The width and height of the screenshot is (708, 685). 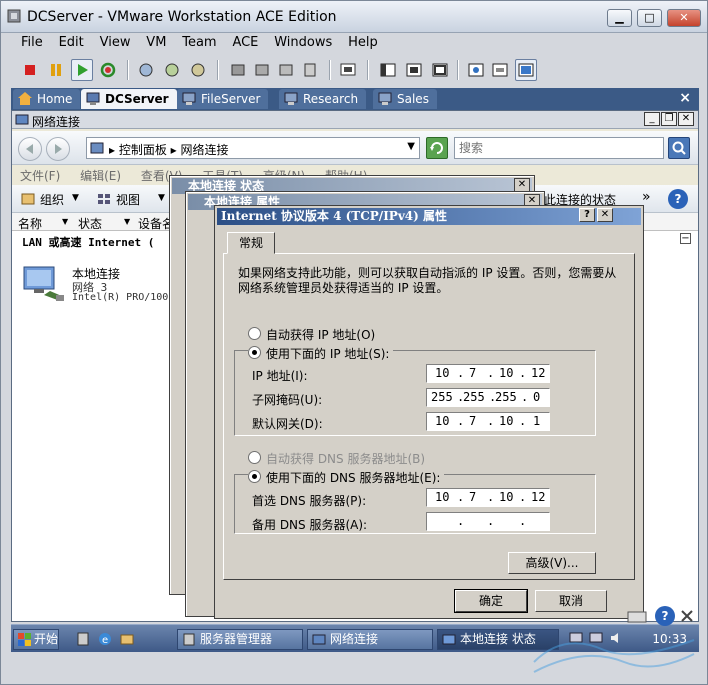 I want to click on menu-file: 文件(F), so click(x=40, y=175).